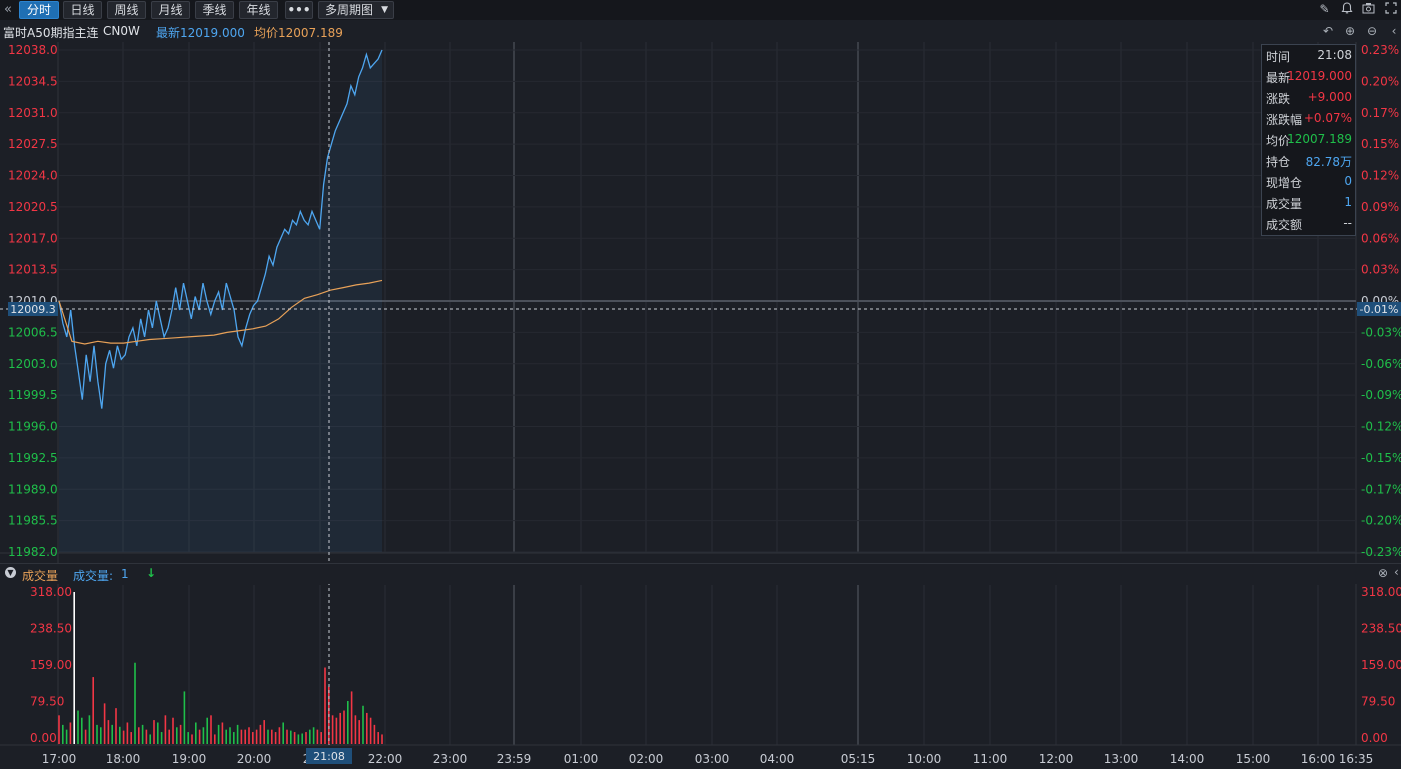 The image size is (1401, 769). What do you see at coordinates (1327, 118) in the screenshot?
I see `info-value: +0.07%` at bounding box center [1327, 118].